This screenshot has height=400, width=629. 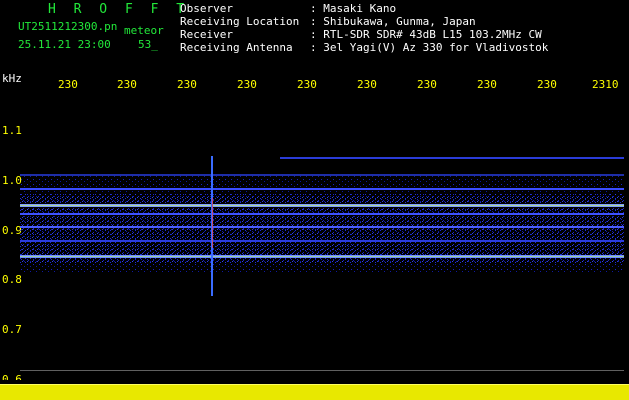 What do you see at coordinates (240, 21) in the screenshot?
I see `field-label-location: Receiving Location` at bounding box center [240, 21].